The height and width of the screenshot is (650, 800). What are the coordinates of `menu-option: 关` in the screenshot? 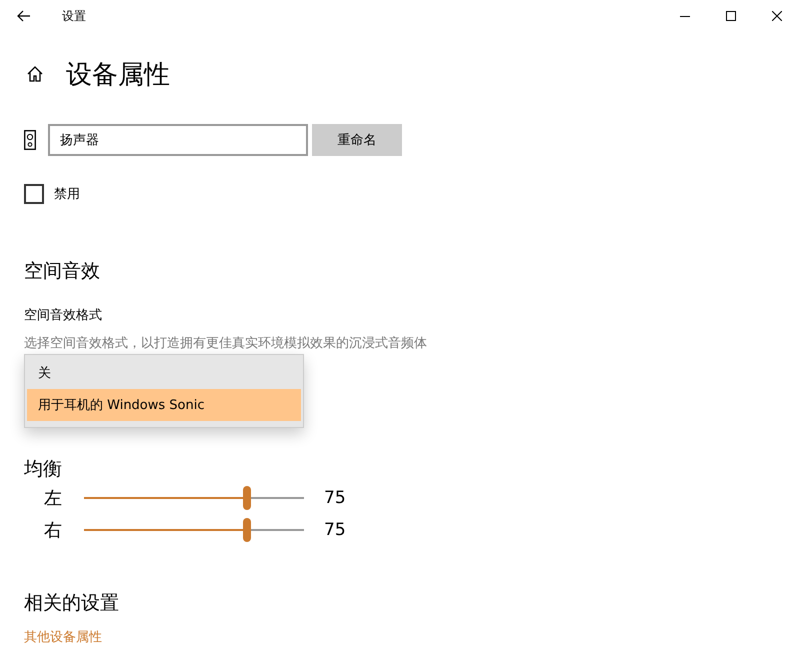 It's located at (164, 373).